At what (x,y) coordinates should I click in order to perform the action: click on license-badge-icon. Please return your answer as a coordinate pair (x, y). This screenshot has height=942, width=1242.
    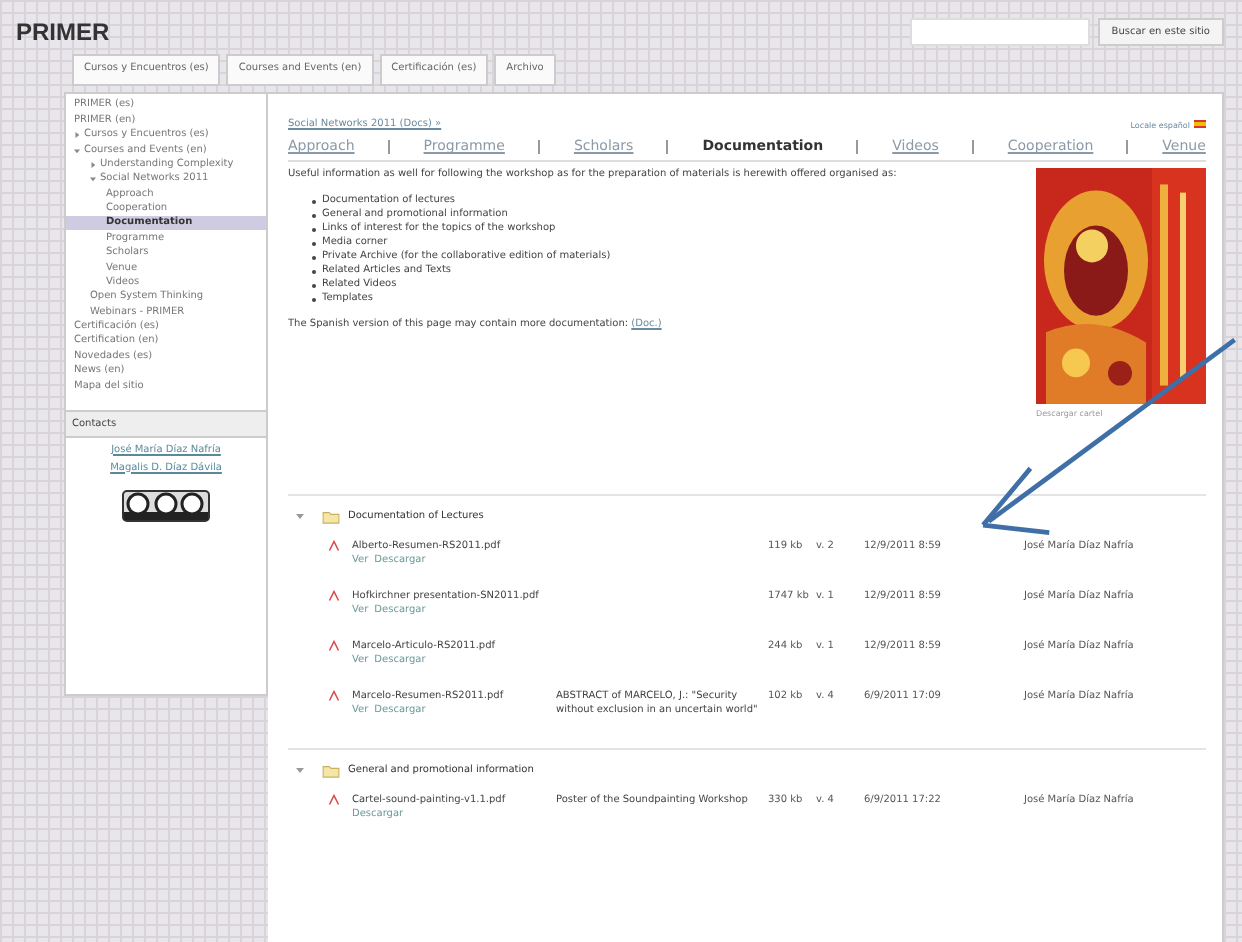
    Looking at the image, I should click on (166, 505).